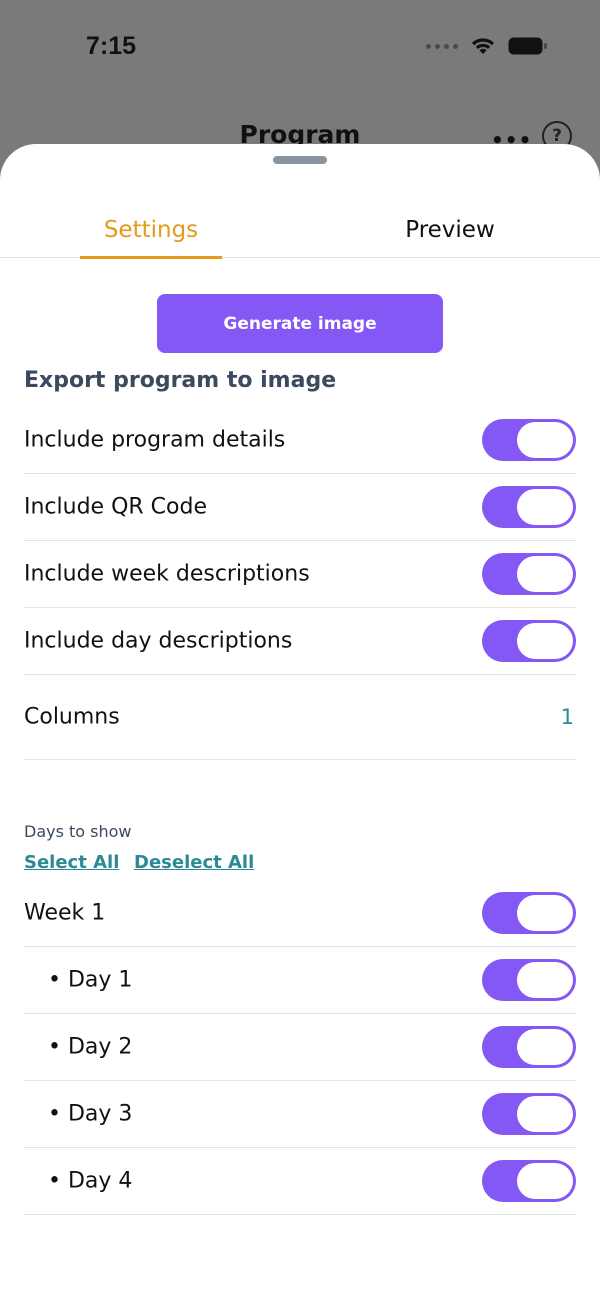 This screenshot has width=600, height=1304. What do you see at coordinates (300, 50) in the screenshot?
I see `status-bar: 7:15` at bounding box center [300, 50].